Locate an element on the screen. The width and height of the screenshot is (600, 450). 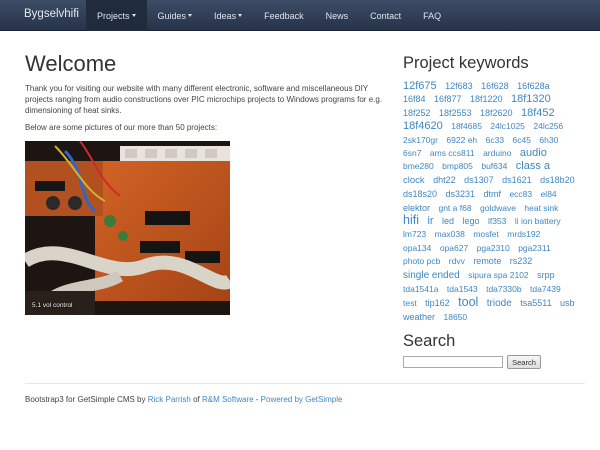
keyword-tag: rs232 is located at coordinates (521, 261).